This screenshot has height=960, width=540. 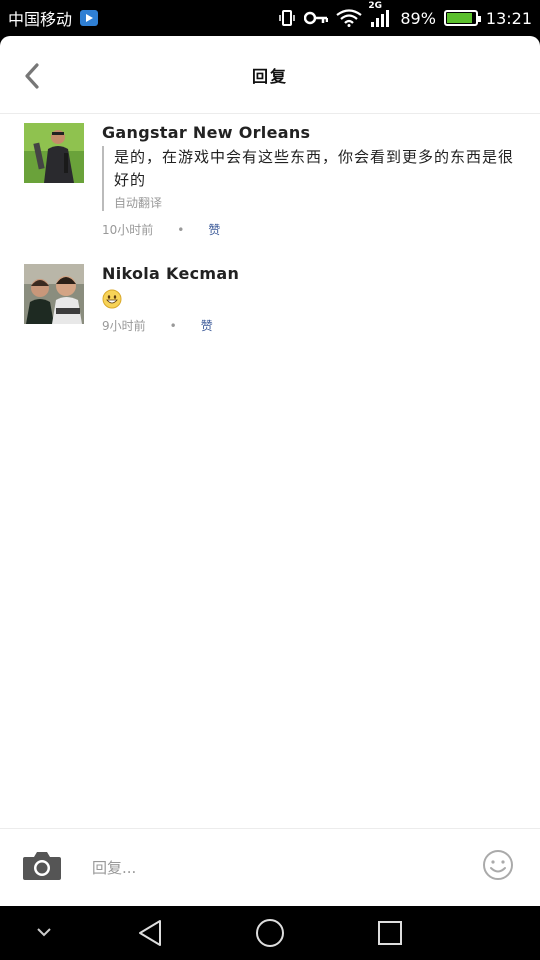 What do you see at coordinates (315, 202) in the screenshot?
I see `auto-translate-label: 自动翻译` at bounding box center [315, 202].